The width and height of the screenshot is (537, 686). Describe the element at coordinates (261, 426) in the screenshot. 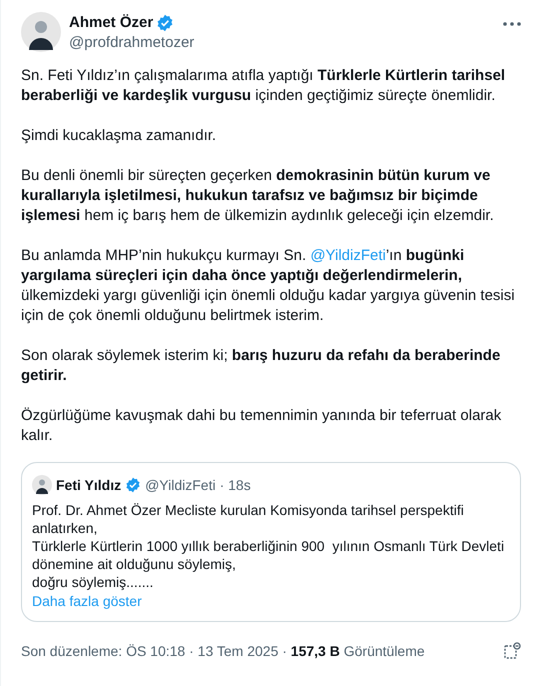

I see `tweet-paragraph: Özgürlüğüme kavuşmak dahi bu temennimin yanında bir teferruat olarak kalır.` at that location.